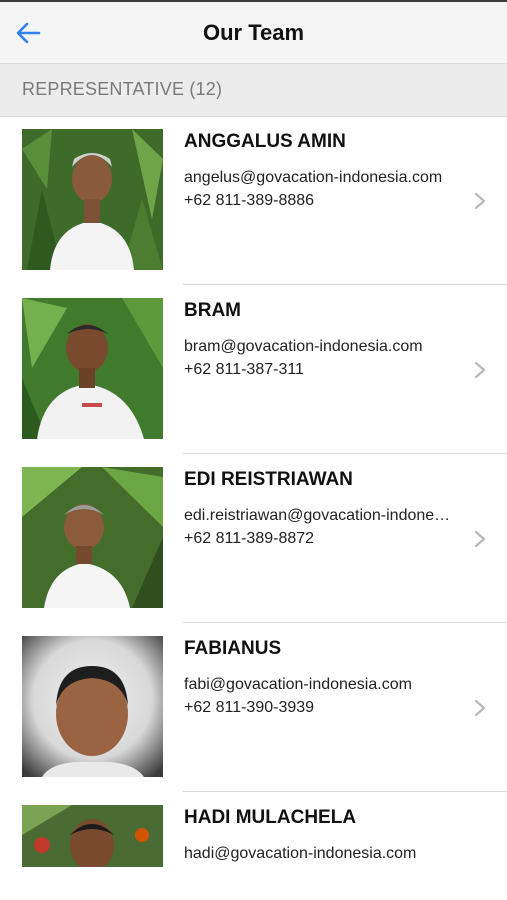 The image size is (507, 900). I want to click on member-name: BRAM, so click(212, 310).